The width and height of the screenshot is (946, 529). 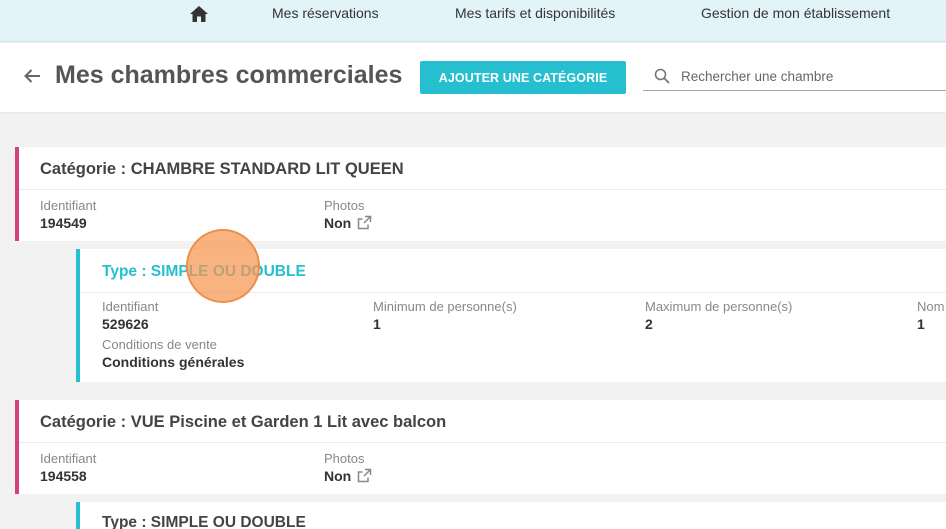 What do you see at coordinates (662, 76) in the screenshot?
I see `search-icon` at bounding box center [662, 76].